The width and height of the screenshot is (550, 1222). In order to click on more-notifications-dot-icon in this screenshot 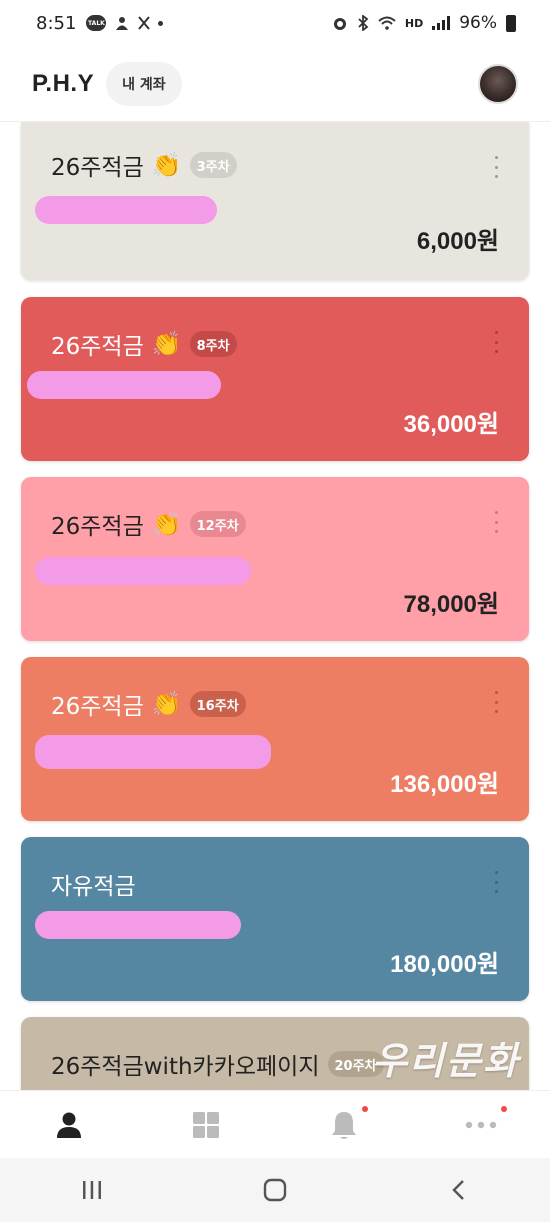, I will do `click(161, 23)`.